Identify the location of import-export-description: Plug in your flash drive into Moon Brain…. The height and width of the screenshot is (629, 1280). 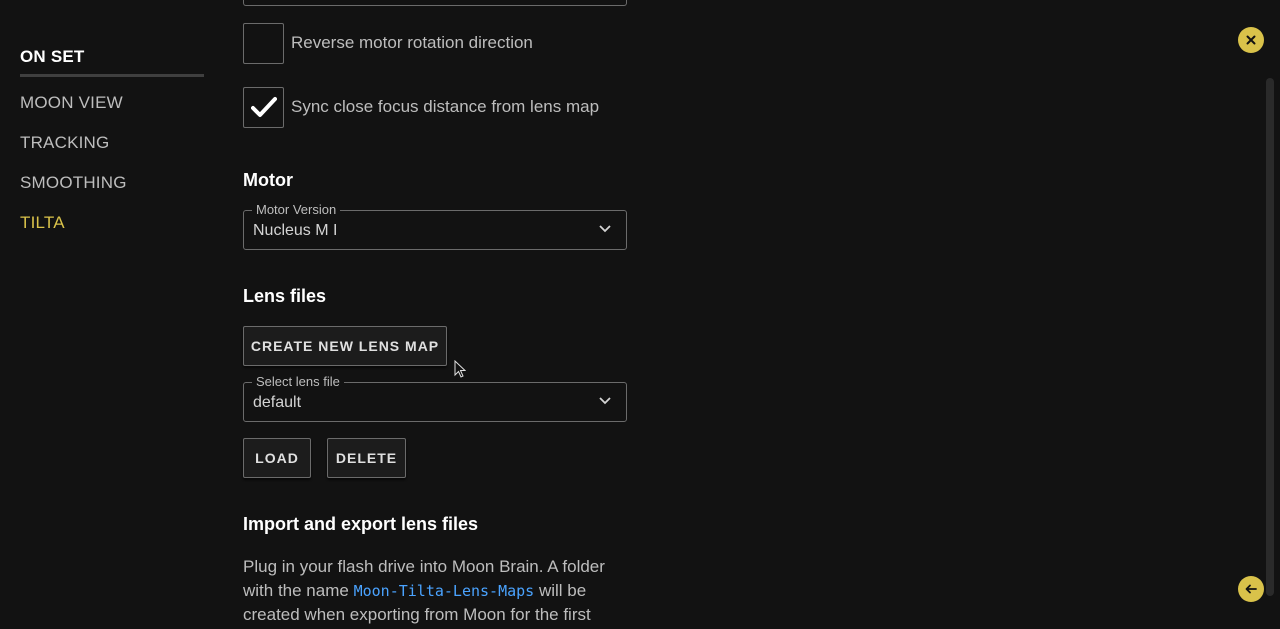
(438, 591).